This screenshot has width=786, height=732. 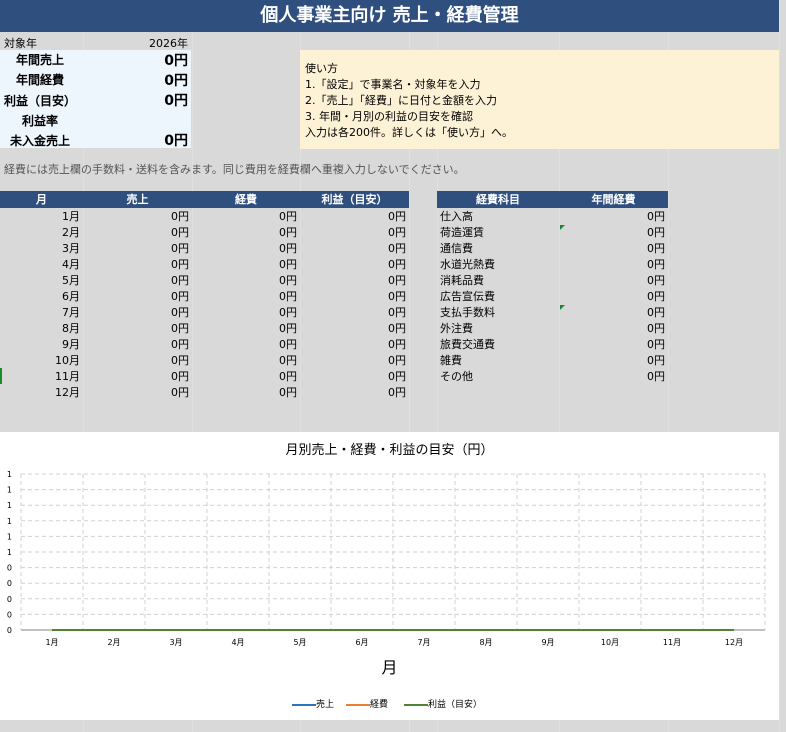 What do you see at coordinates (462, 281) in the screenshot?
I see `expense-category-cell: 消耗品費` at bounding box center [462, 281].